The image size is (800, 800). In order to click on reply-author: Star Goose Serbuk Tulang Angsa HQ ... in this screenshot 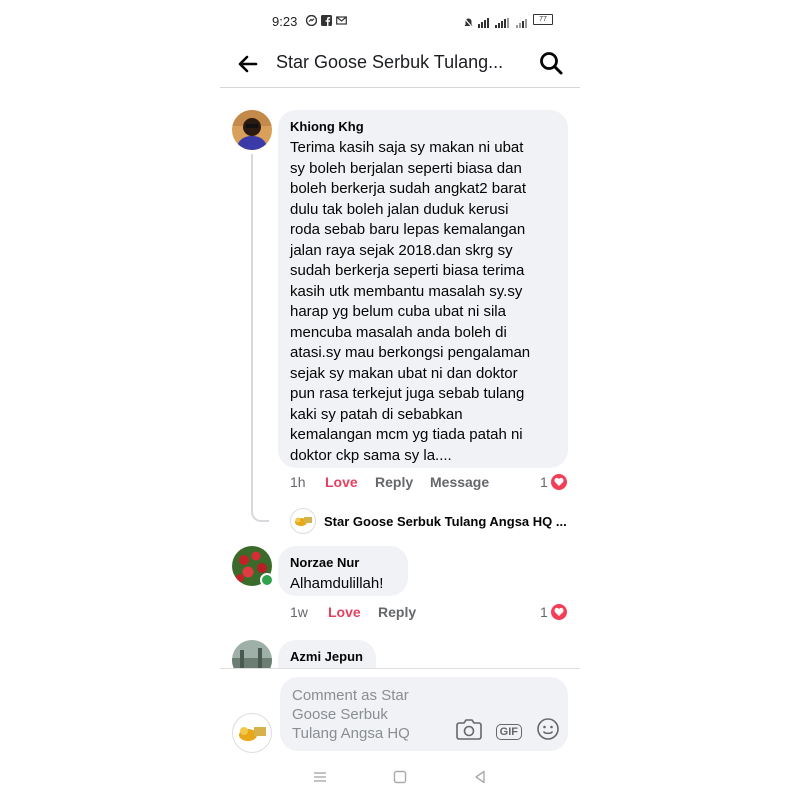, I will do `click(445, 521)`.